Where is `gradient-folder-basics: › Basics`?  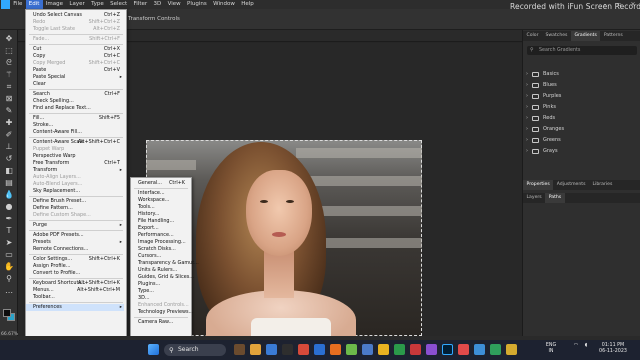 gradient-folder-basics: › Basics is located at coordinates (582, 74).